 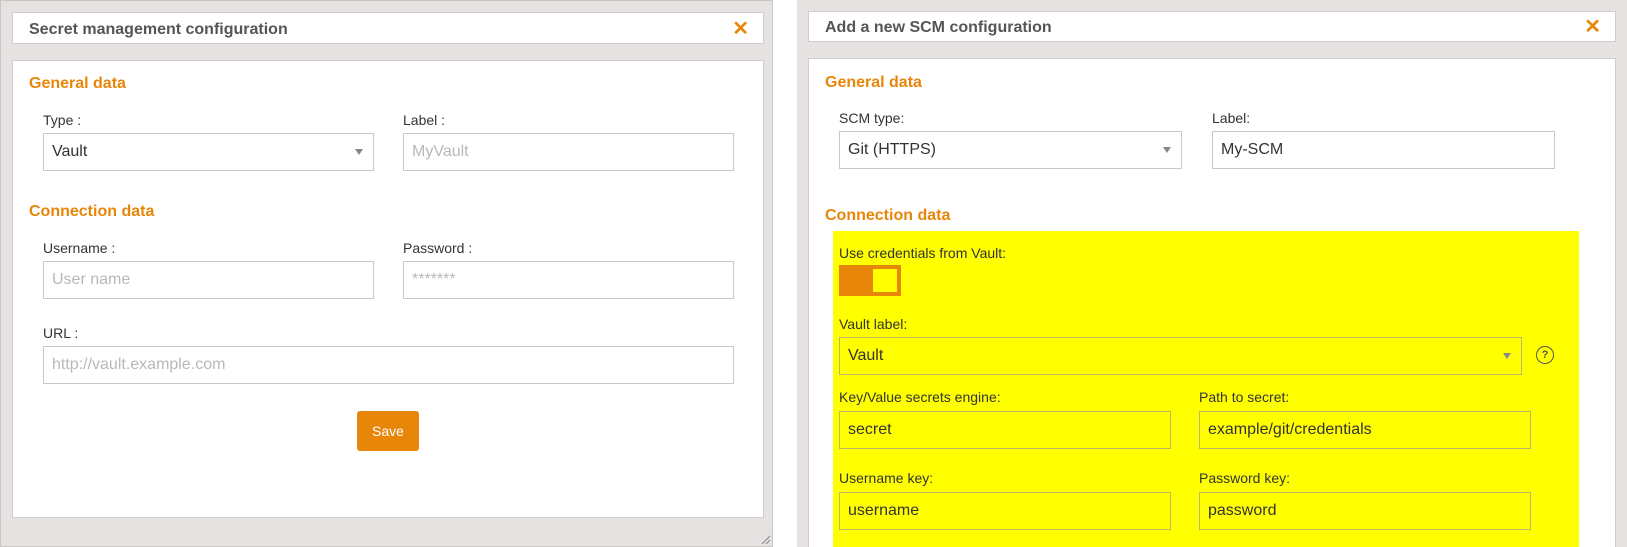 What do you see at coordinates (892, 149) in the screenshot?
I see `scm-type-select-value: Git (HTTPS)` at bounding box center [892, 149].